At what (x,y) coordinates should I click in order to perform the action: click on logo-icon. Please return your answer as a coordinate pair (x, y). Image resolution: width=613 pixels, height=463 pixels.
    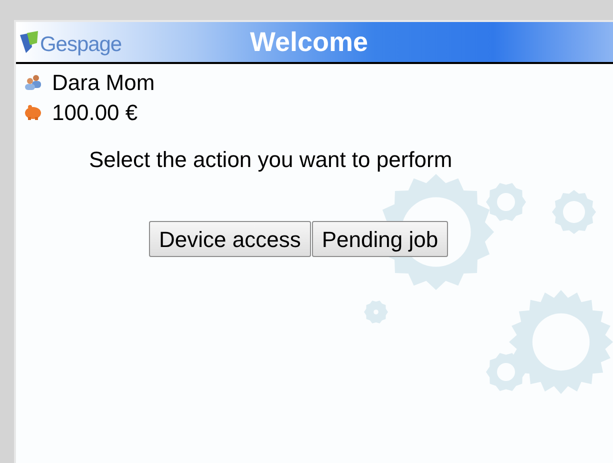
    Looking at the image, I should click on (29, 42).